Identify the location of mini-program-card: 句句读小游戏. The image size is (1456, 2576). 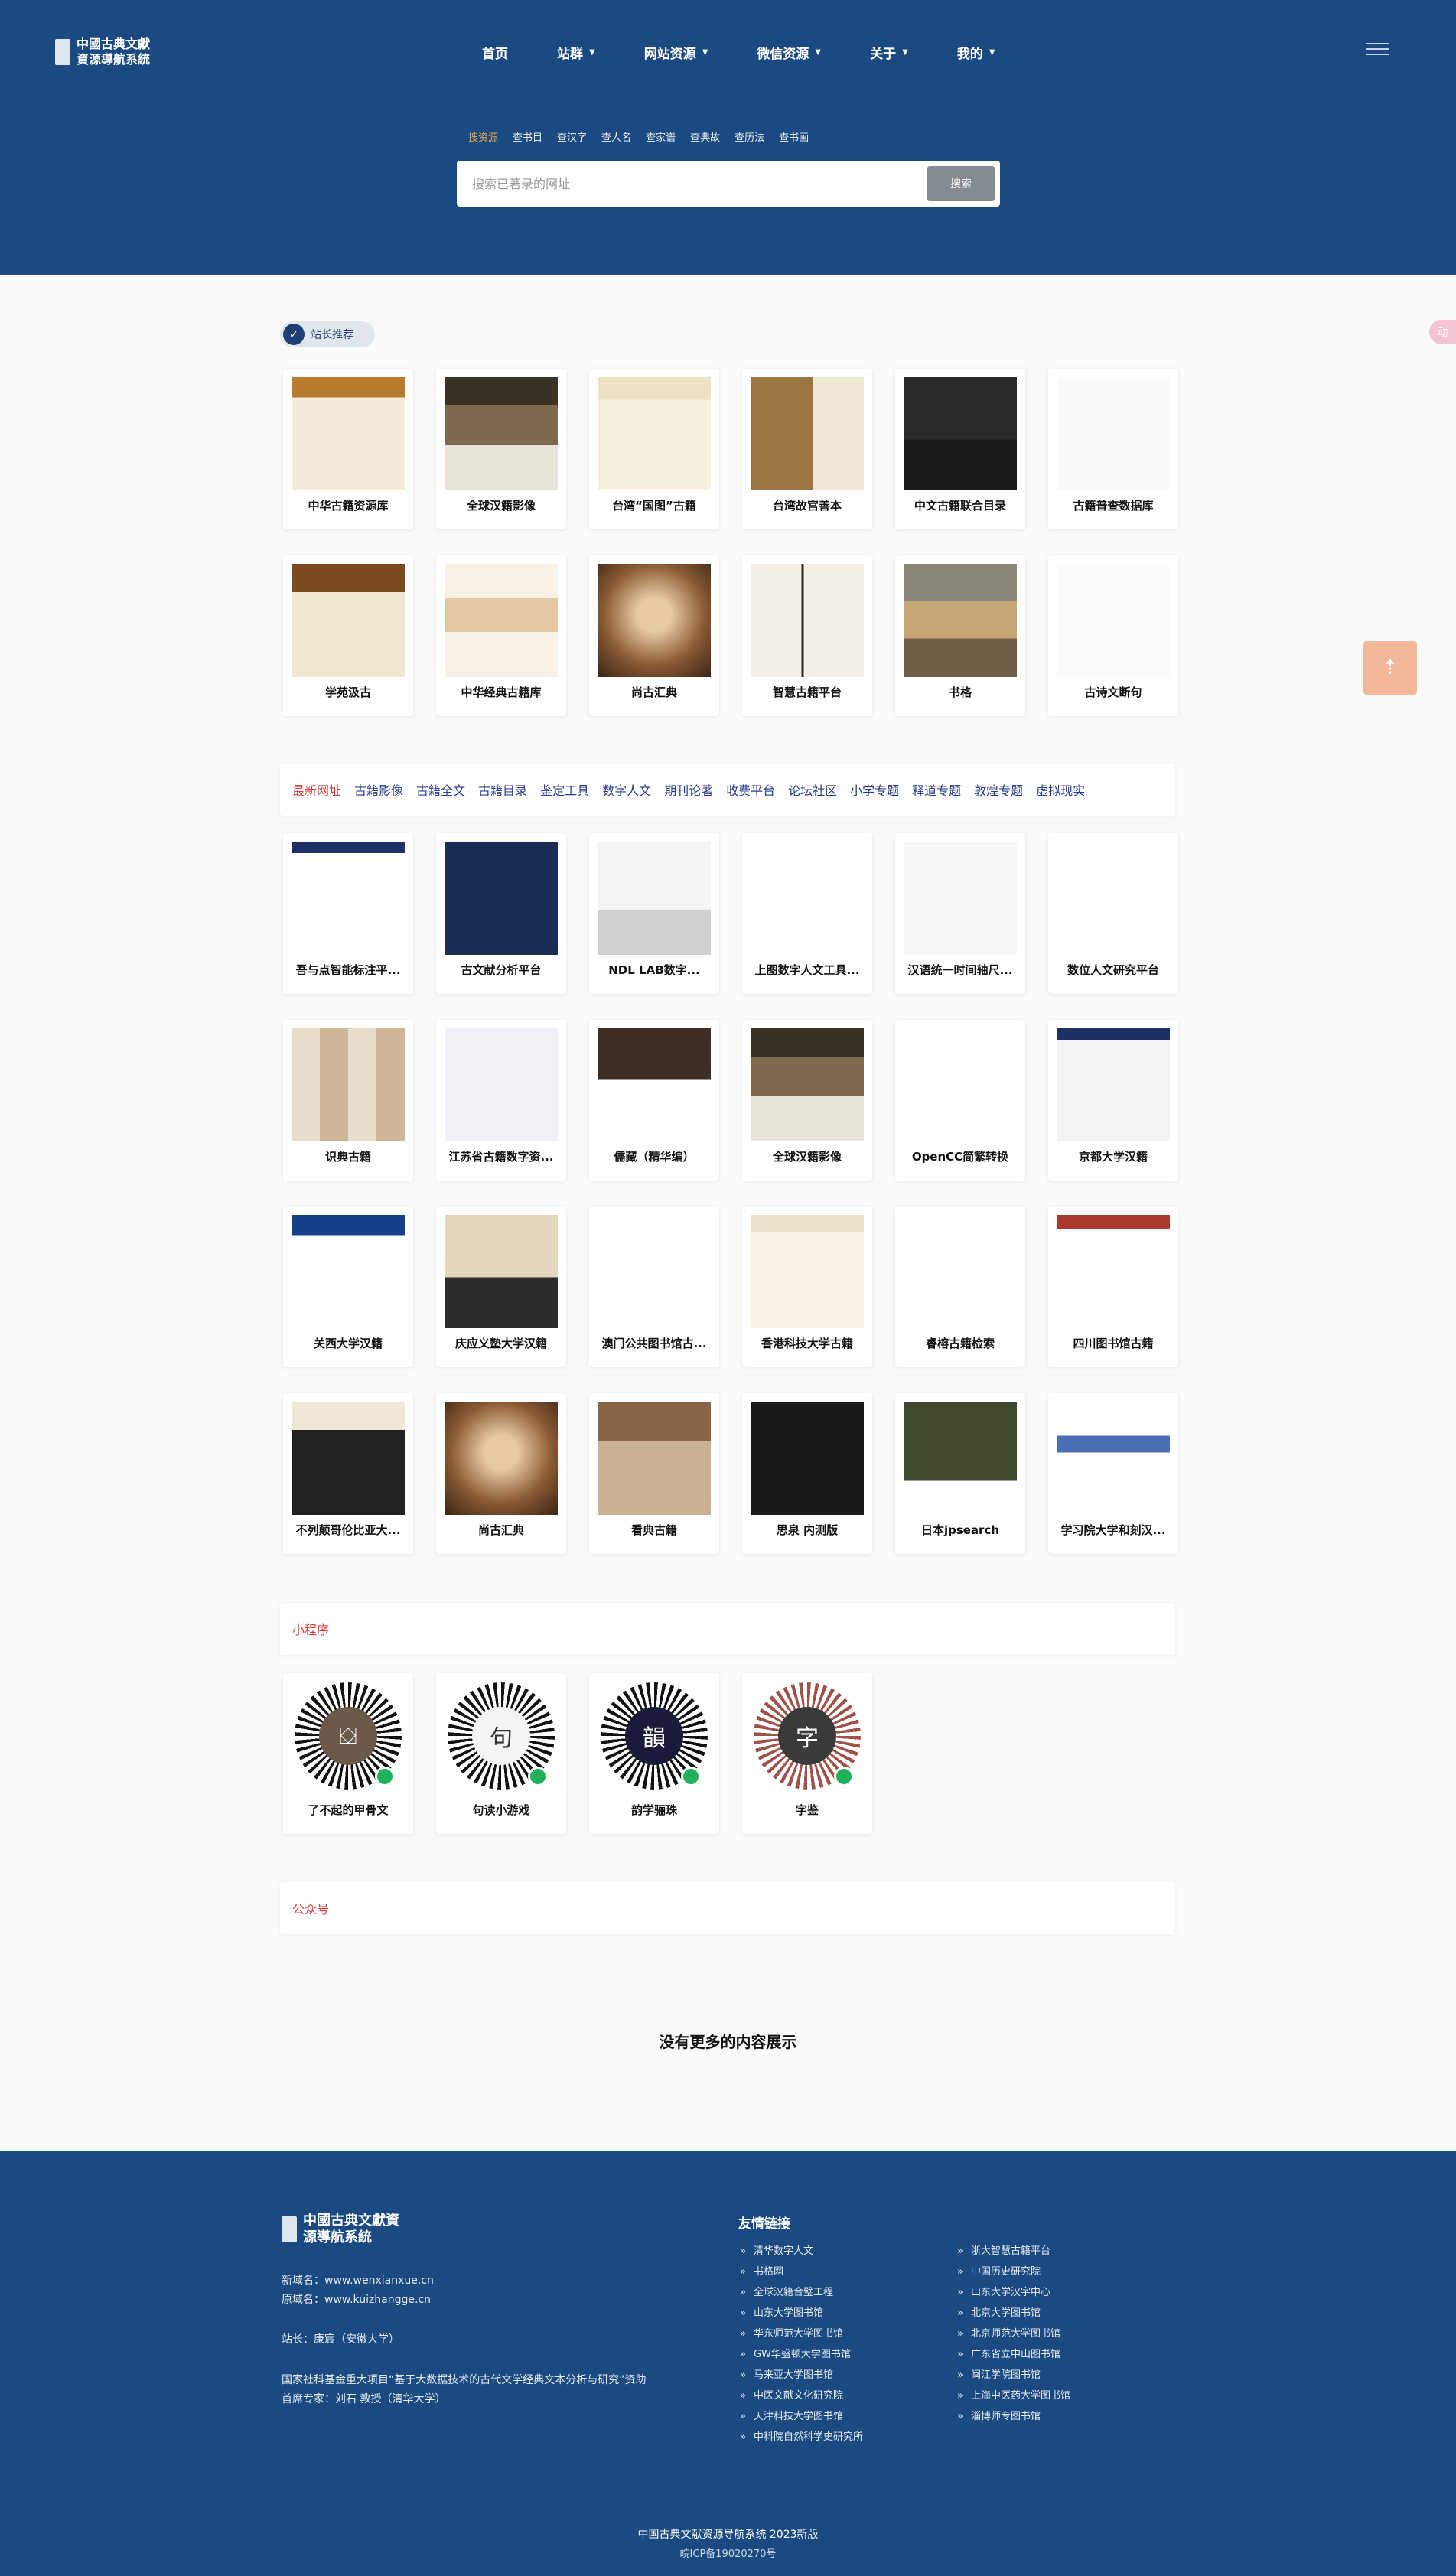
(501, 1754).